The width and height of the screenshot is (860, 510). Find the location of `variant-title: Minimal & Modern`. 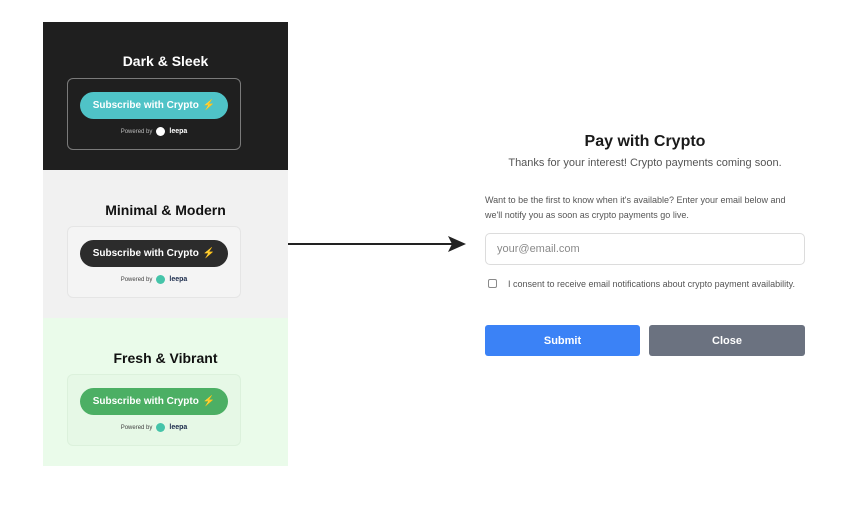

variant-title: Minimal & Modern is located at coordinates (165, 210).